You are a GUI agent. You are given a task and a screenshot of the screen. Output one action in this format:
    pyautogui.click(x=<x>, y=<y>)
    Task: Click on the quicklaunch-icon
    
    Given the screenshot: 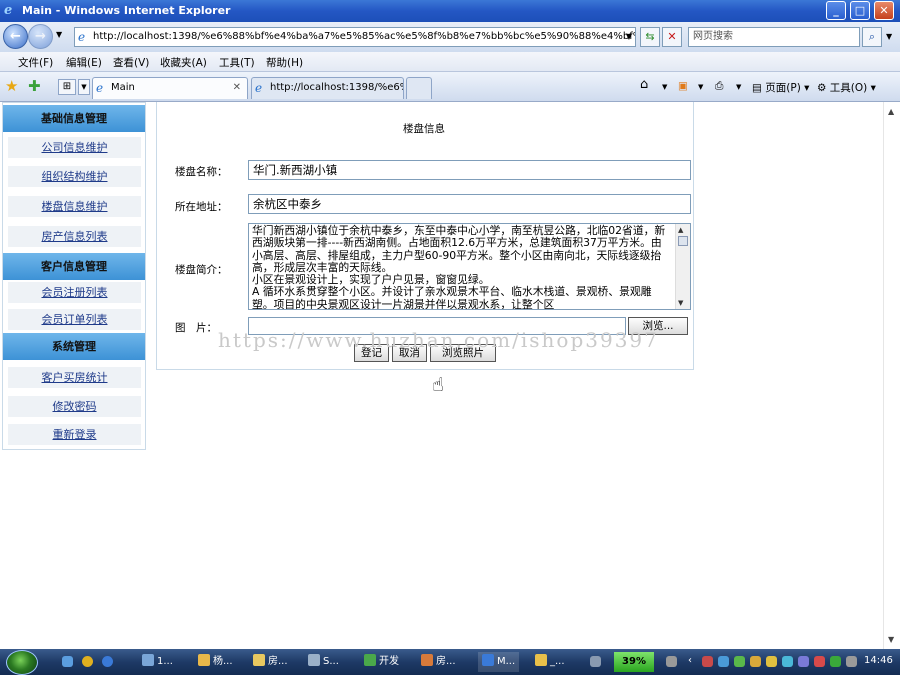 What is the action you would take?
    pyautogui.click(x=87, y=661)
    